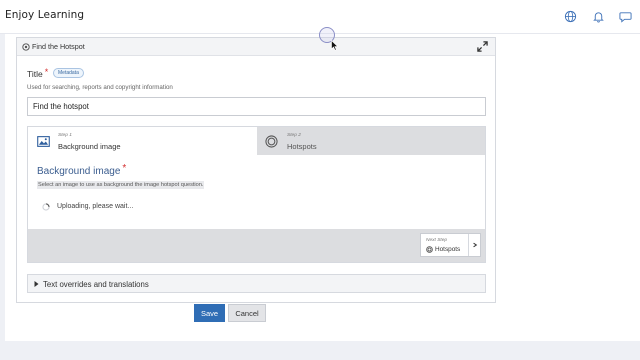  What do you see at coordinates (371, 141) in the screenshot?
I see `tab-hotspots: Step 2 Hotspots` at bounding box center [371, 141].